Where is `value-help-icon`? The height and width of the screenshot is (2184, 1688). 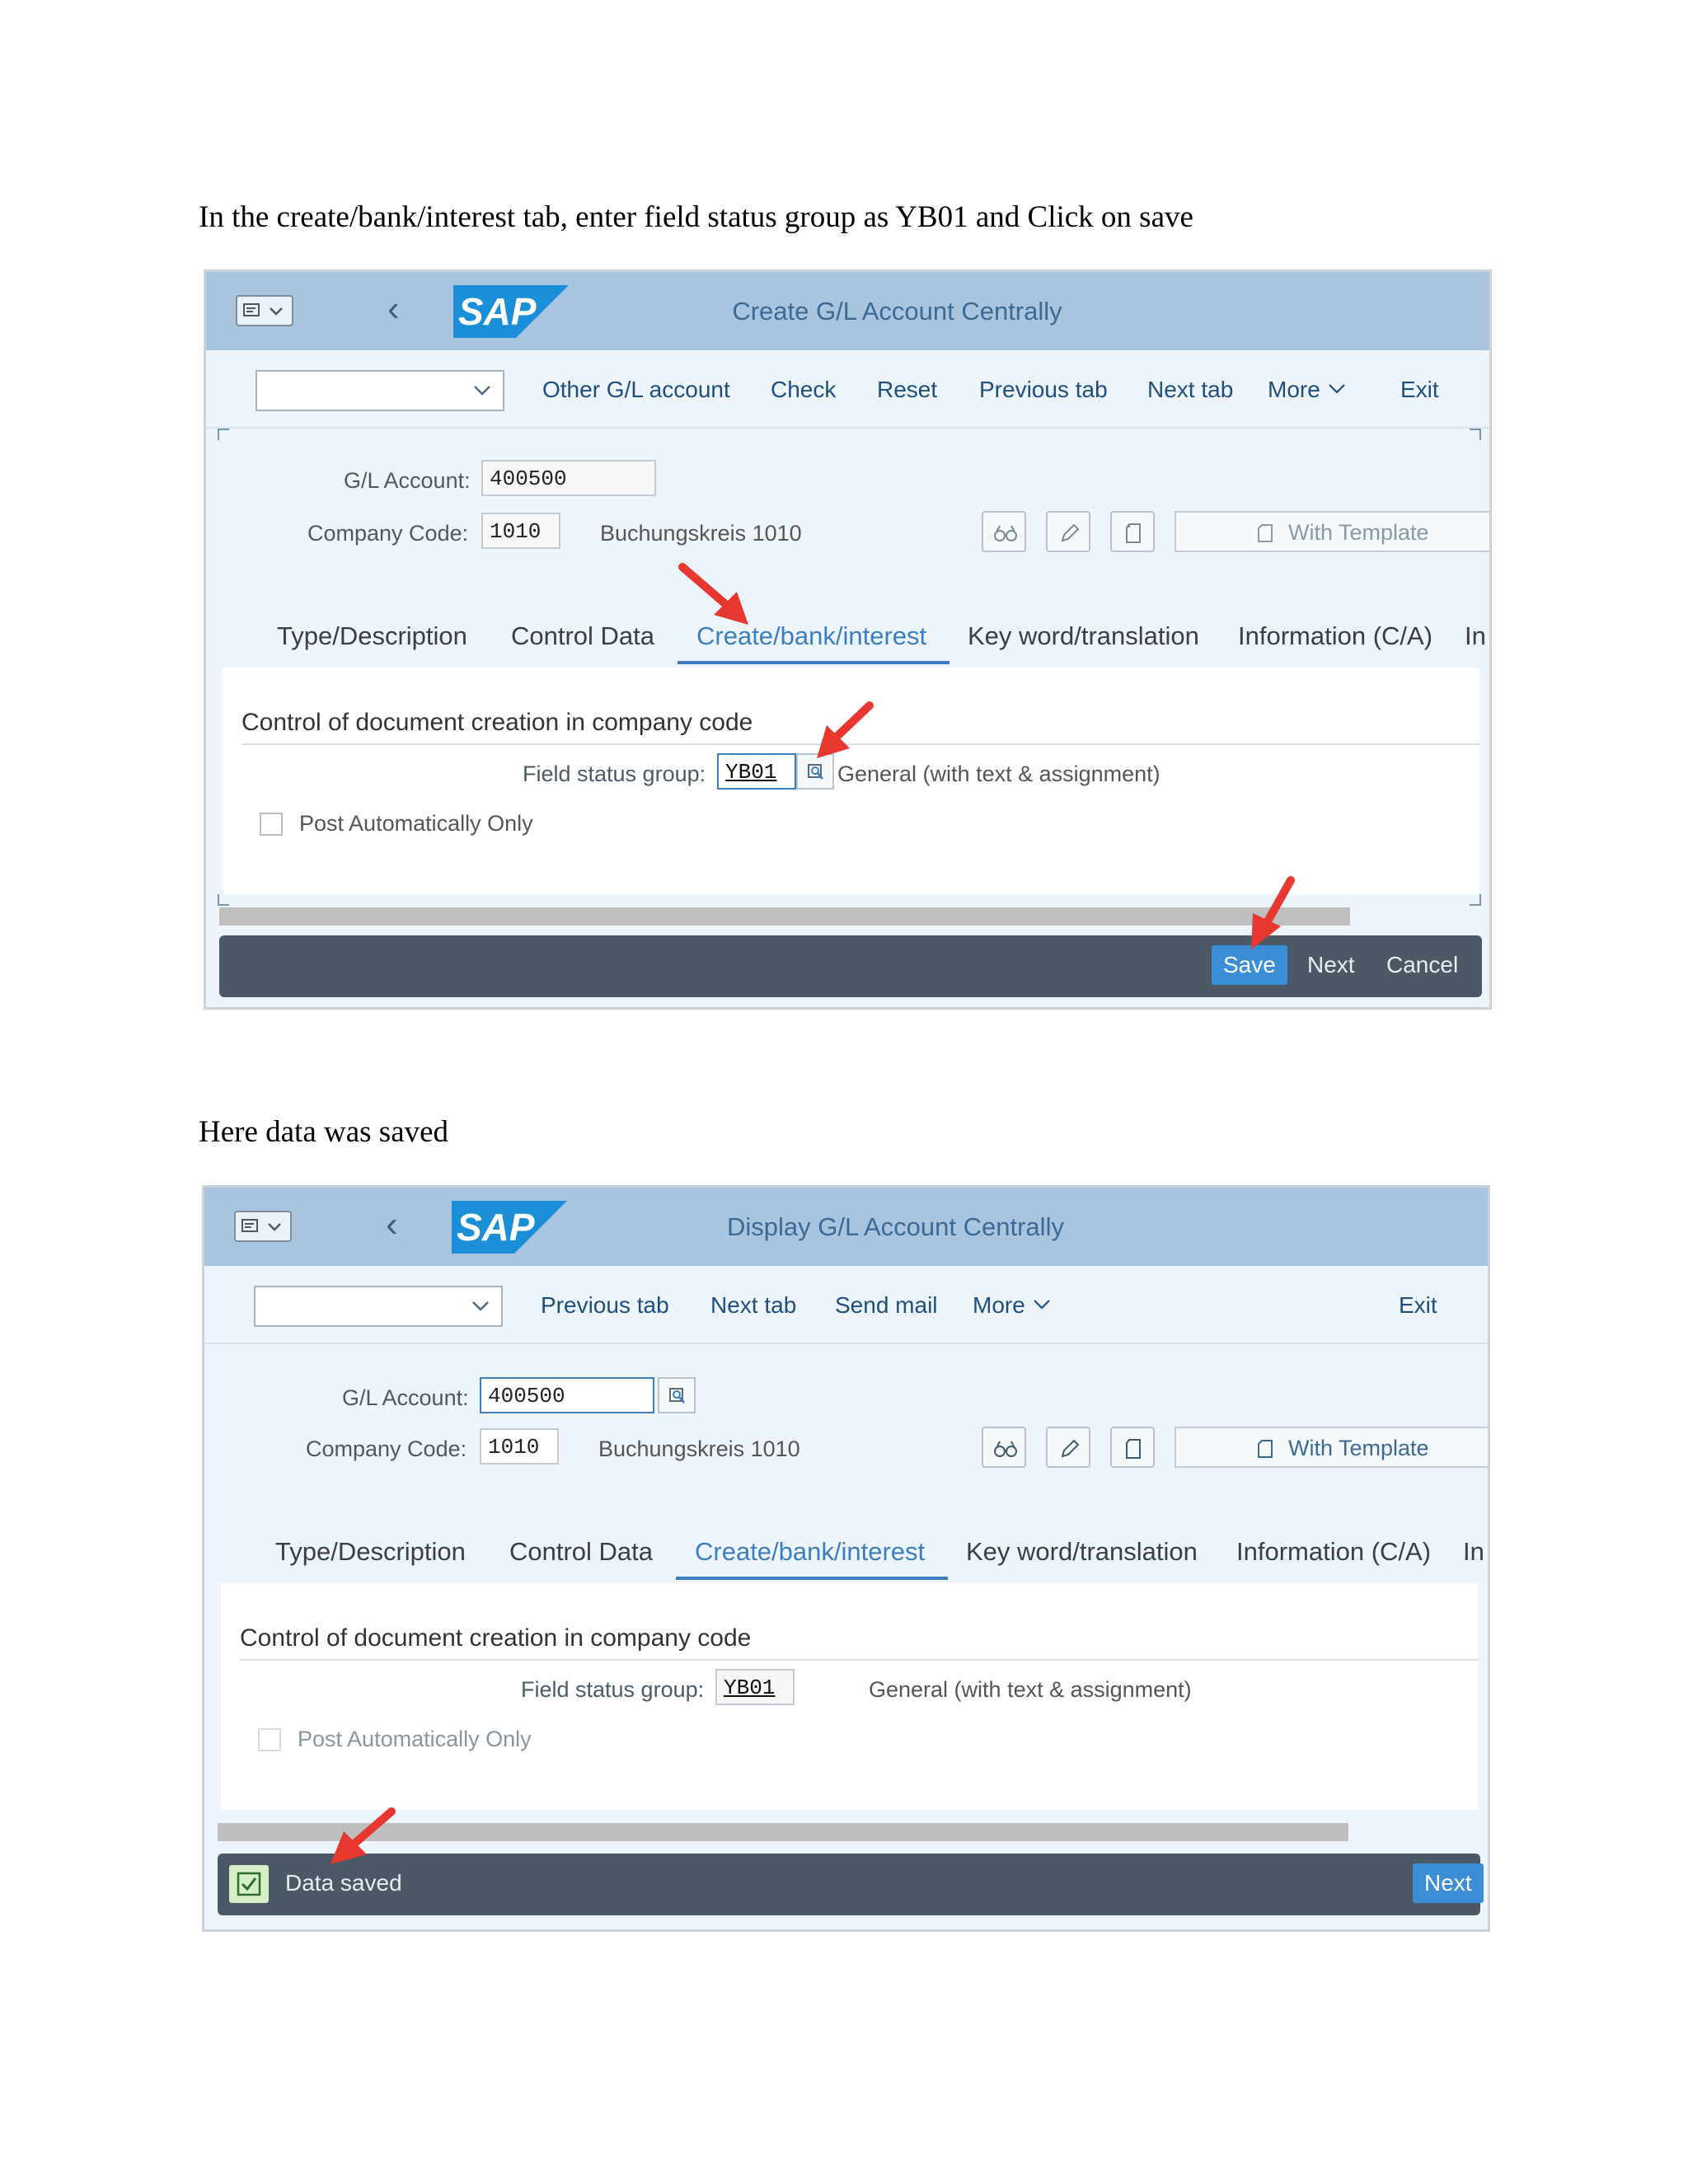 value-help-icon is located at coordinates (677, 1396).